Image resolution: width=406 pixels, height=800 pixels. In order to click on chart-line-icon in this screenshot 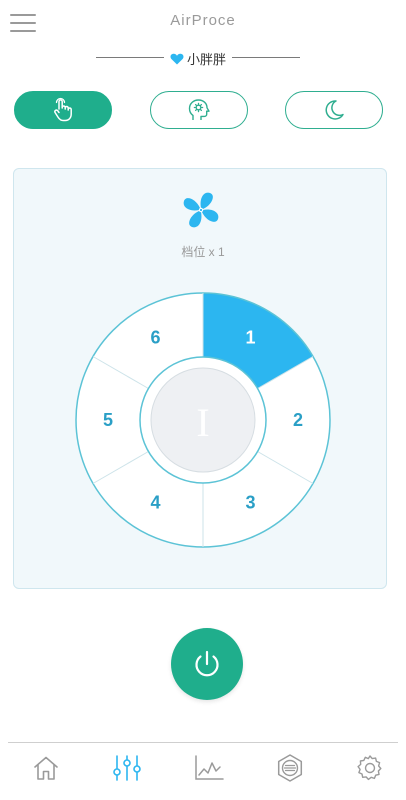, I will do `click(209, 767)`.